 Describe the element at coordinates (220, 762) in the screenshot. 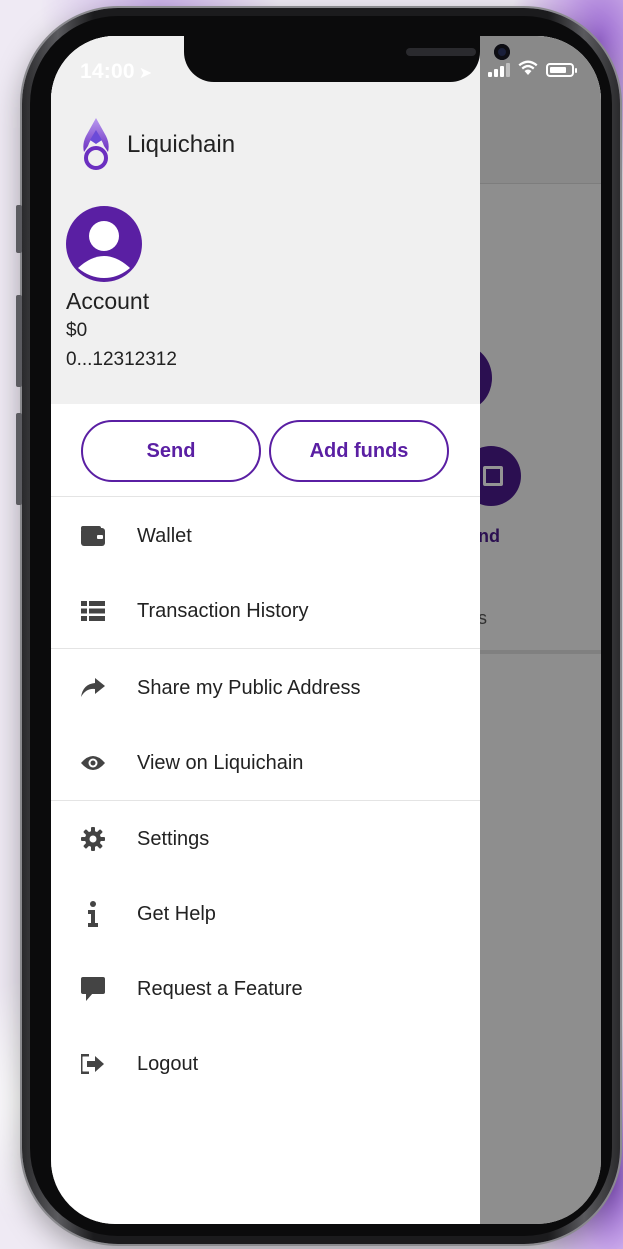

I see `menu-label: View on Liquichain` at that location.